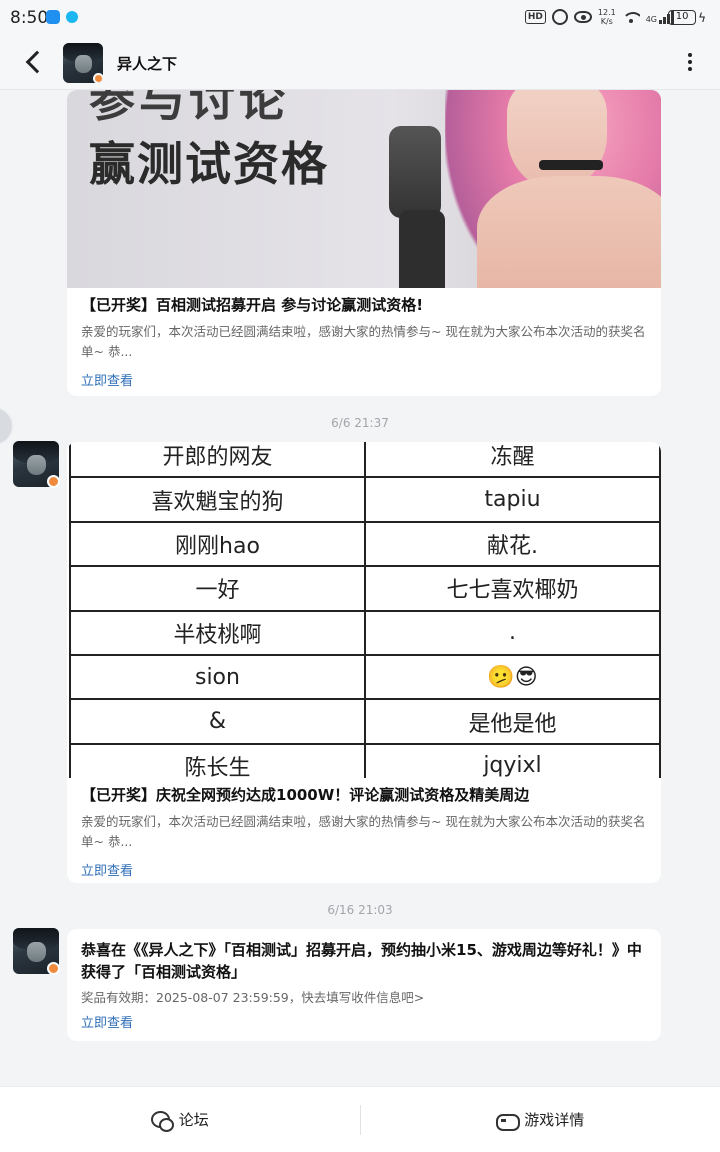 The image size is (720, 1152). Describe the element at coordinates (606, 12) in the screenshot. I see `net-speed-value: 12.1` at that location.